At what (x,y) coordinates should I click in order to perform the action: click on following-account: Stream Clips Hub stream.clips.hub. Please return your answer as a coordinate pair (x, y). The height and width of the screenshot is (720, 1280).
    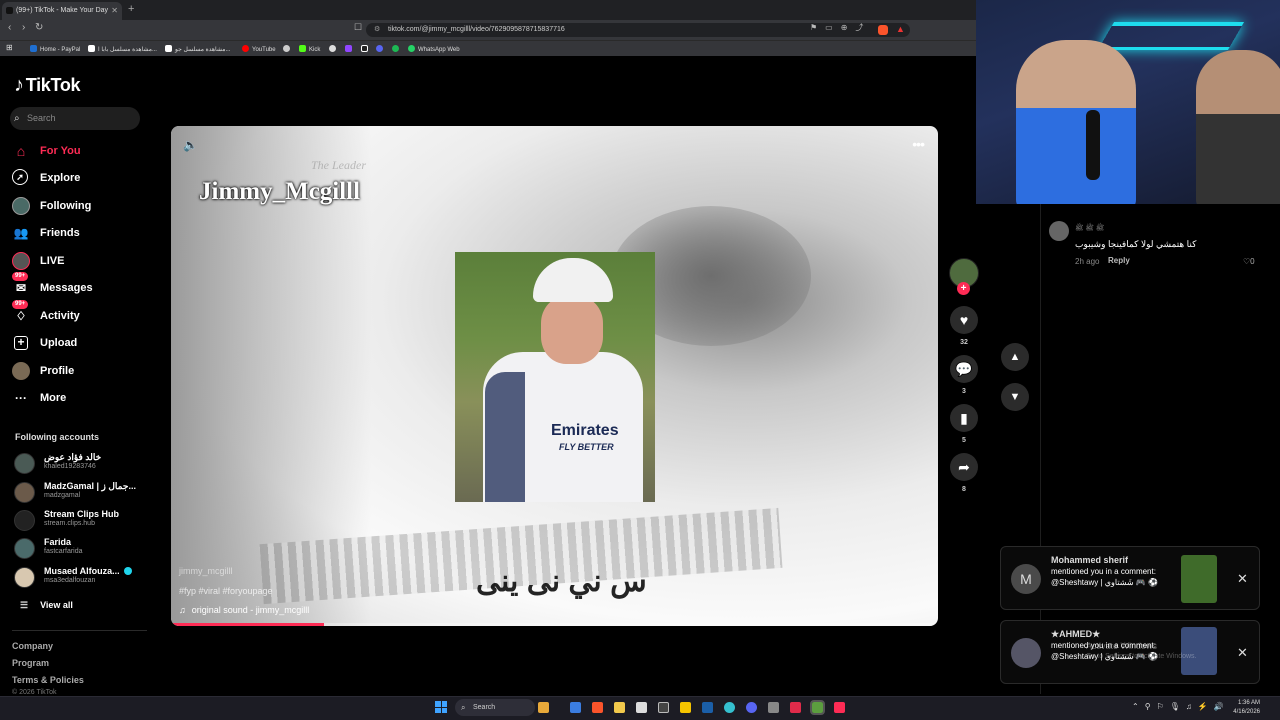
    Looking at the image, I should click on (84, 520).